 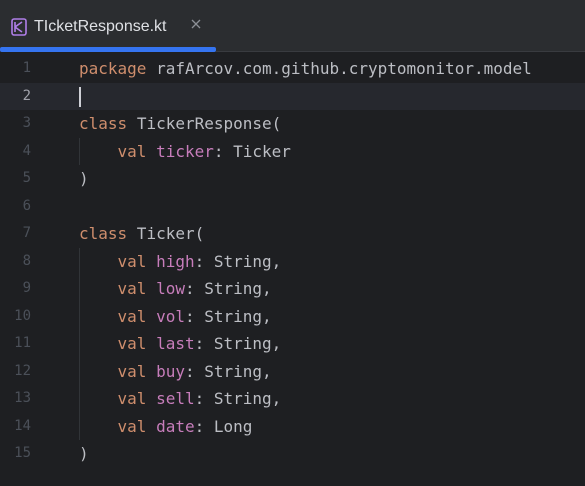 I want to click on close-icon, so click(x=196, y=24).